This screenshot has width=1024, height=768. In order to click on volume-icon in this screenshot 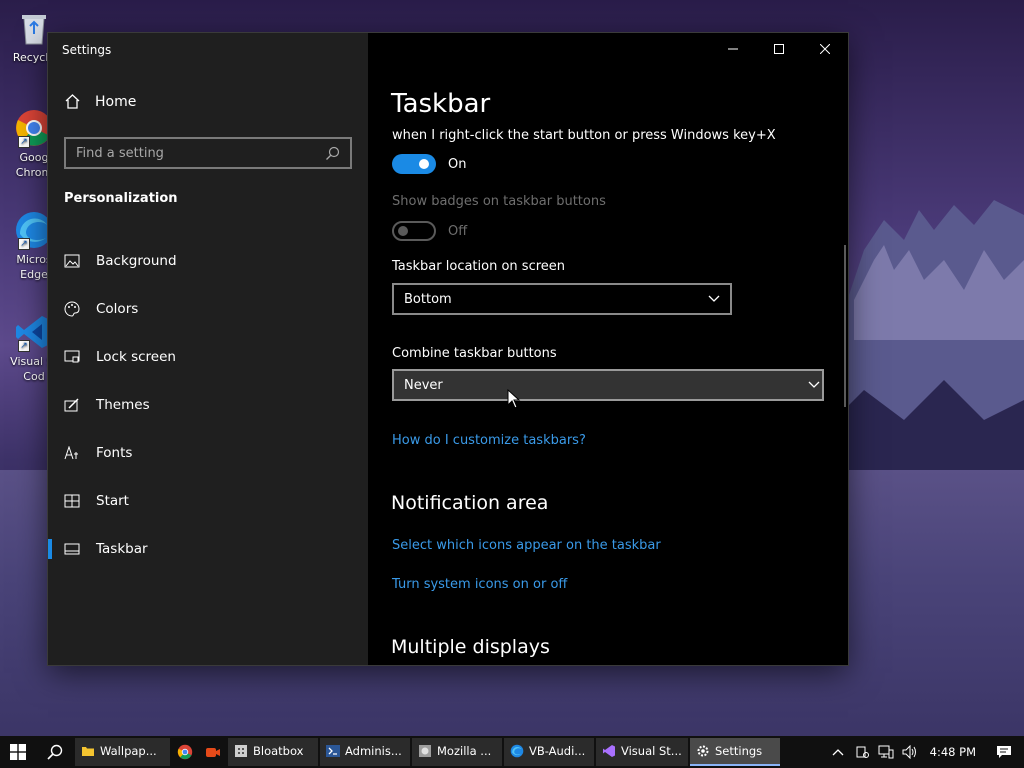, I will do `click(909, 752)`.